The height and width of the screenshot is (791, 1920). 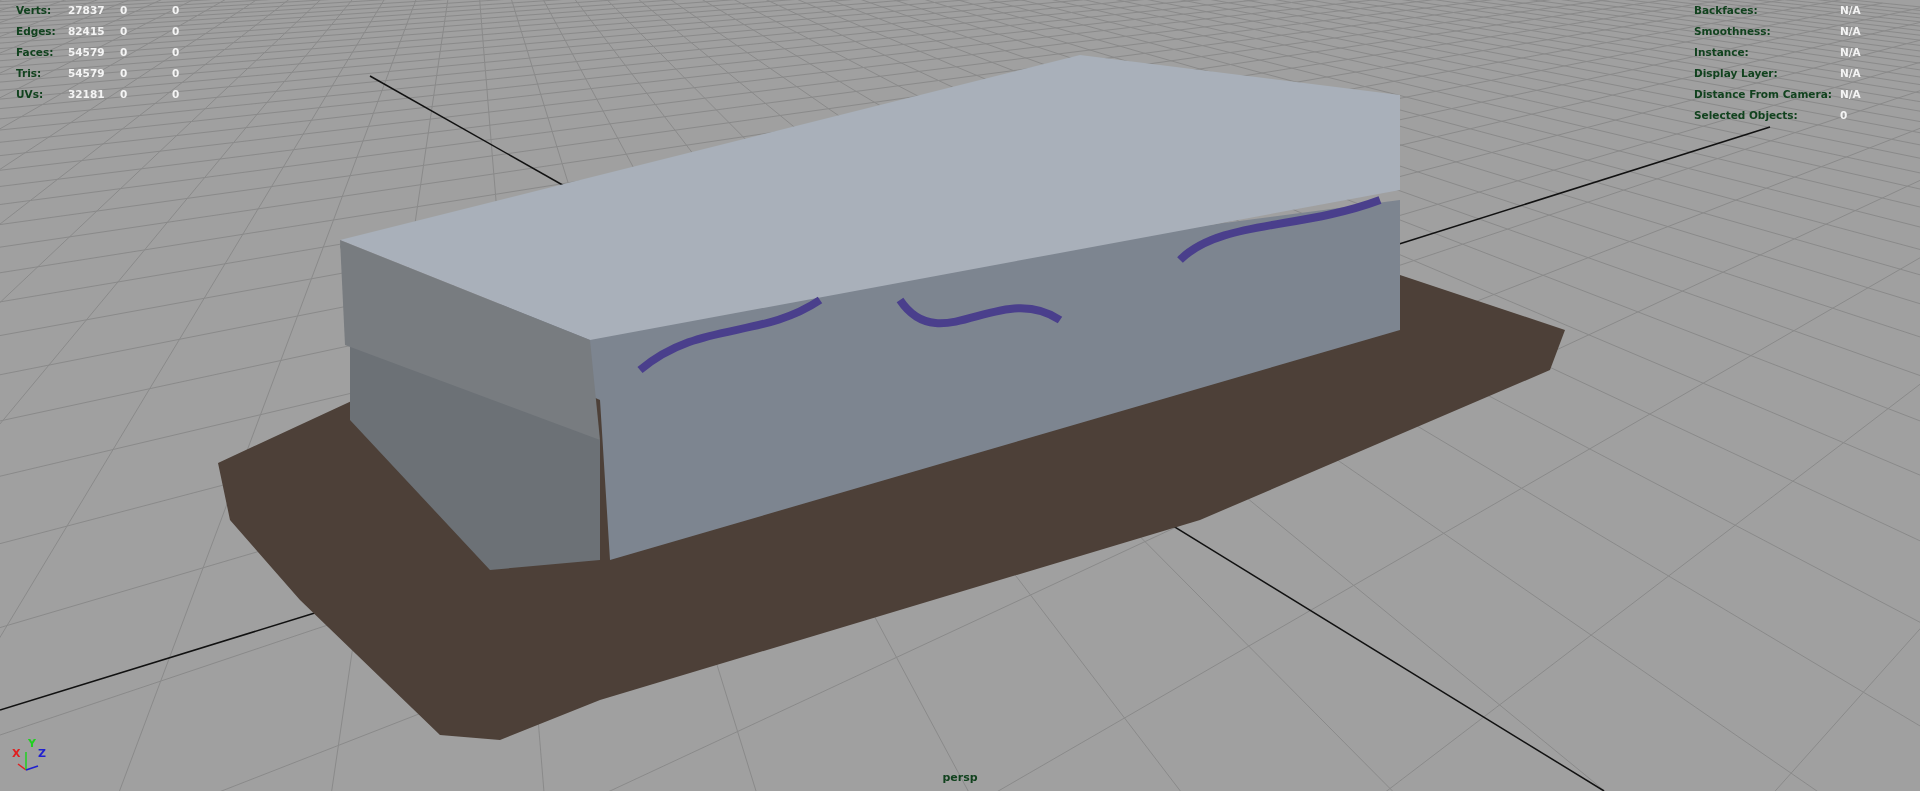 What do you see at coordinates (34, 10) in the screenshot?
I see `stat-label: Verts:` at bounding box center [34, 10].